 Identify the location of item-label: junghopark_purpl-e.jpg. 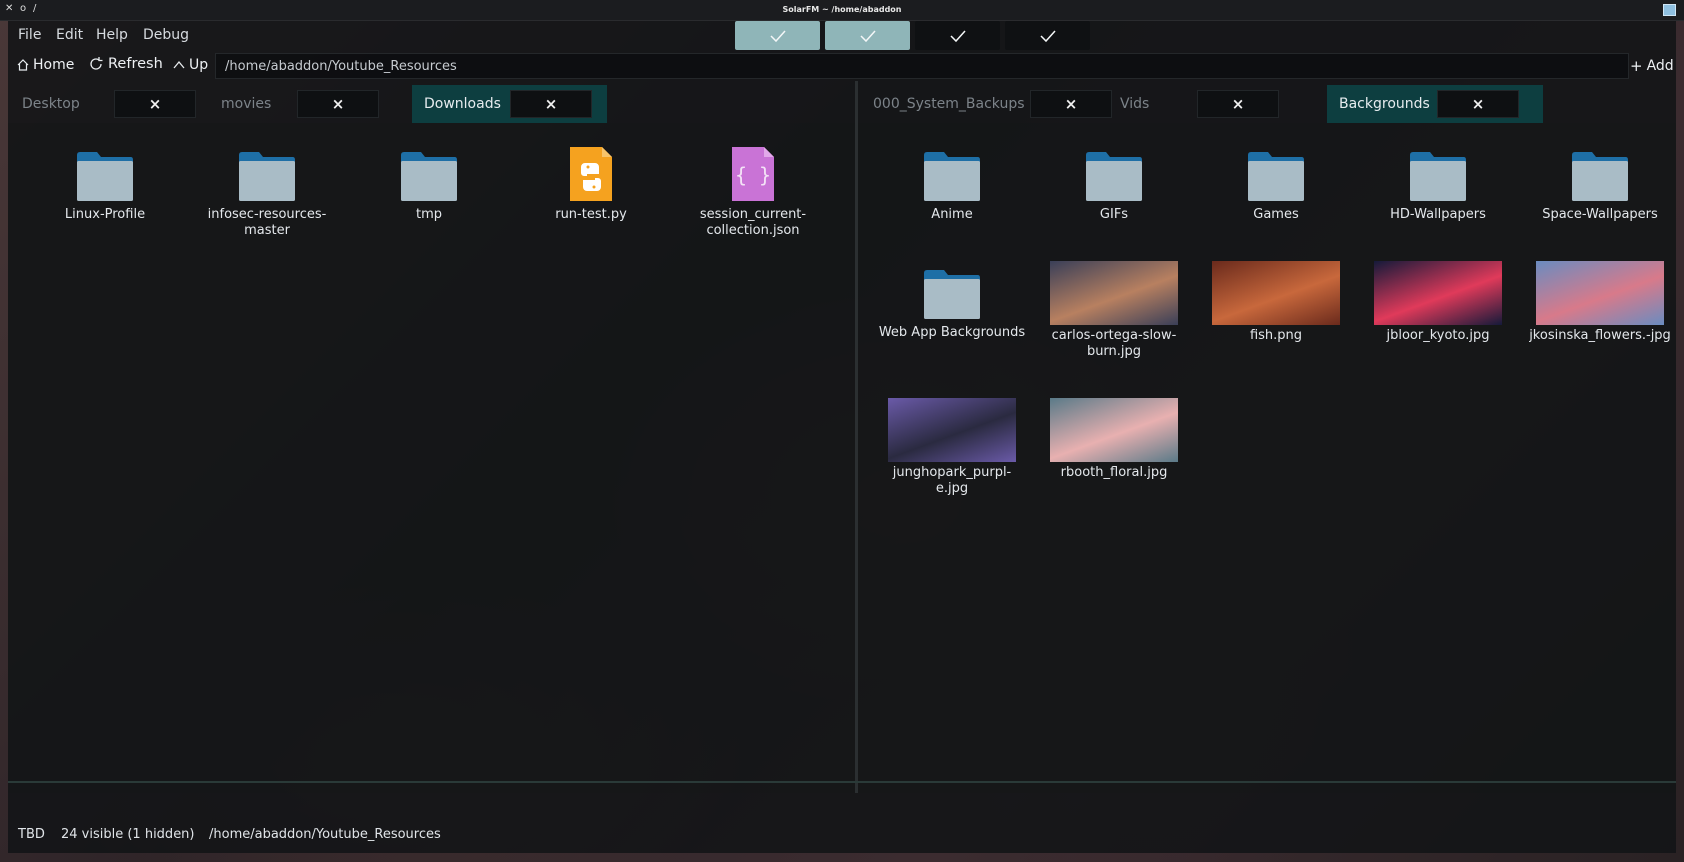
(952, 480).